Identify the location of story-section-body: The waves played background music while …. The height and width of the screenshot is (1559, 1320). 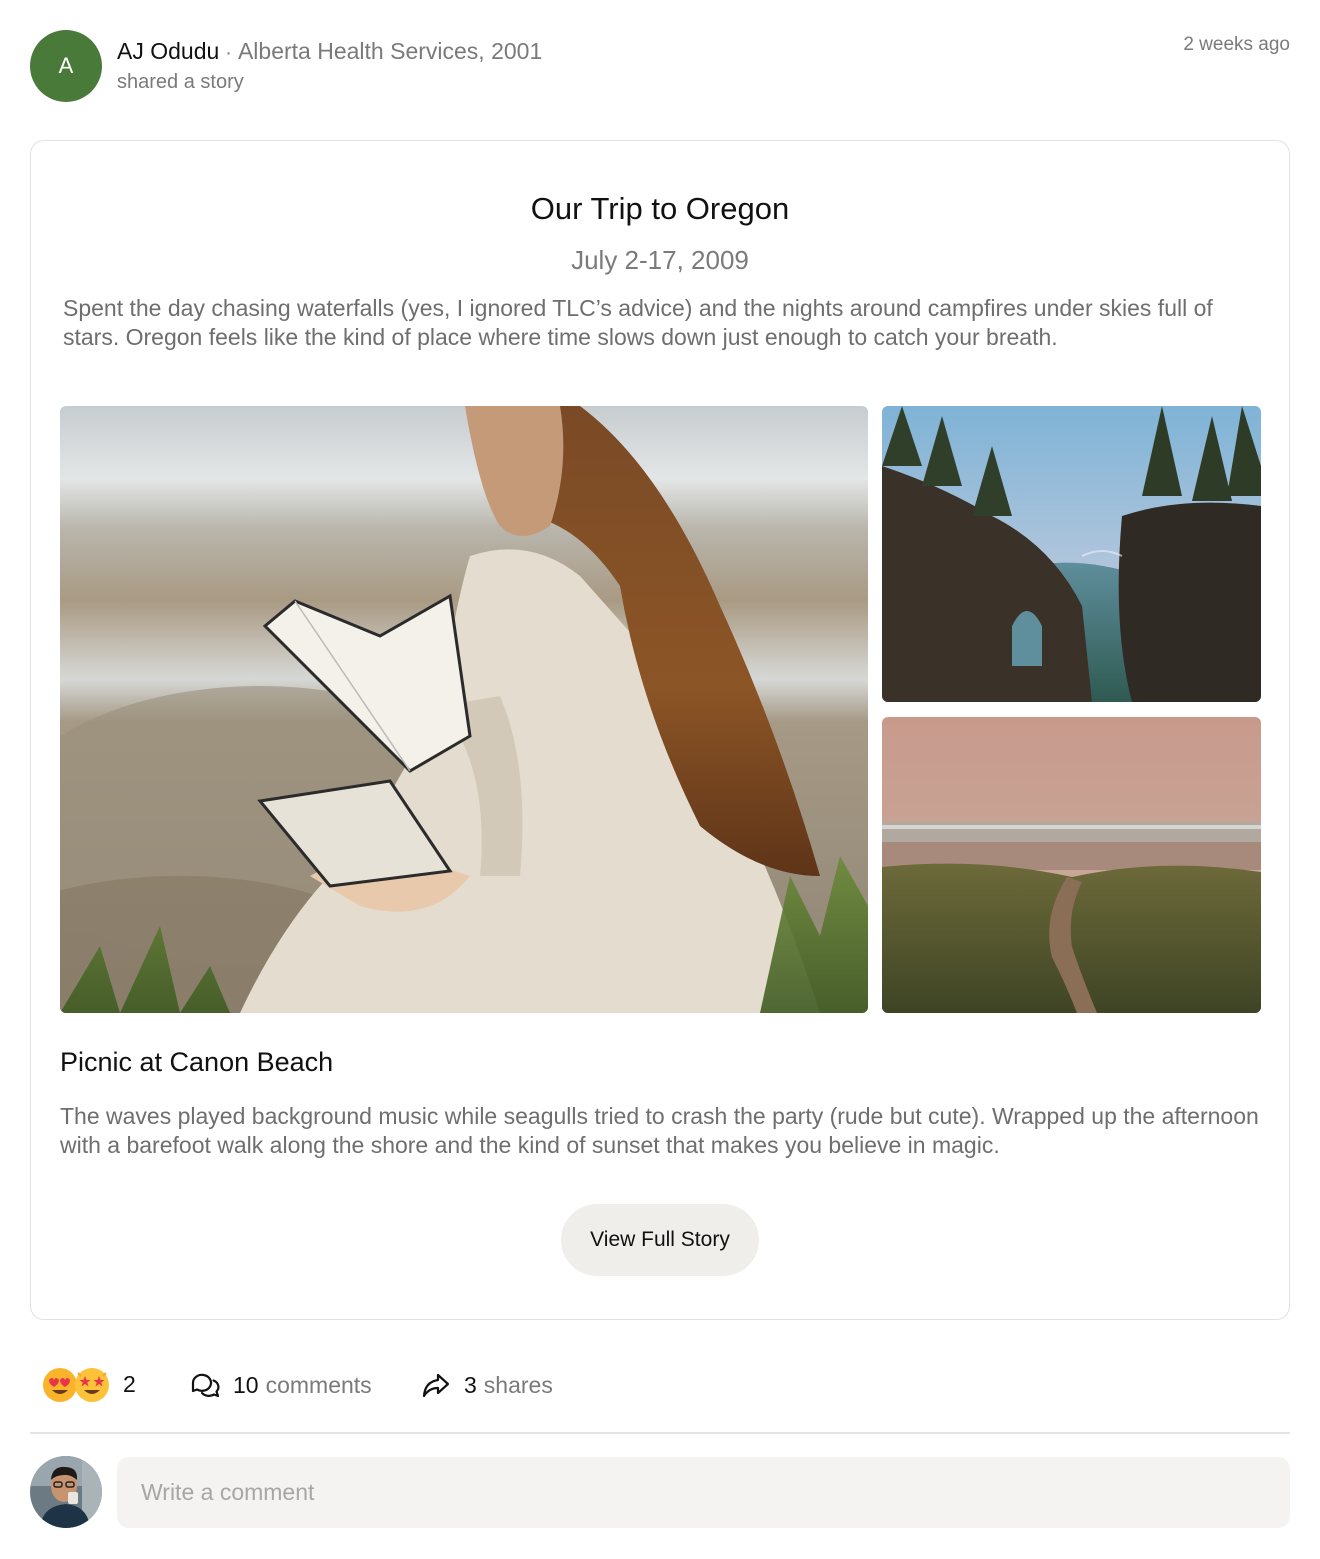
(659, 1130).